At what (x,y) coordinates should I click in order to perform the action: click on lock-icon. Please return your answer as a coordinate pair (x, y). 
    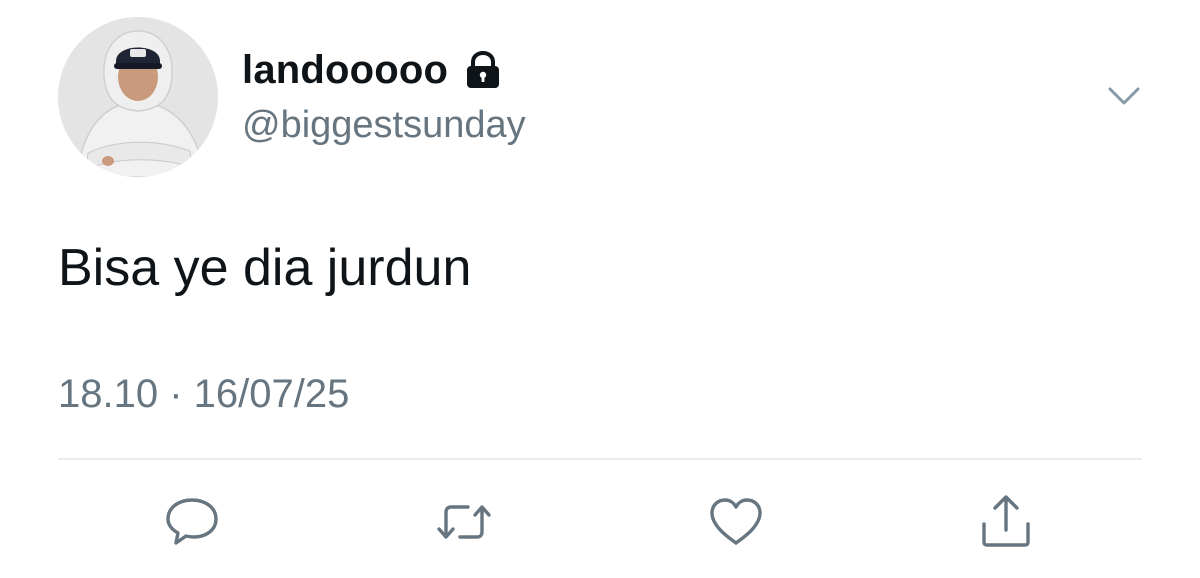
    Looking at the image, I should click on (483, 70).